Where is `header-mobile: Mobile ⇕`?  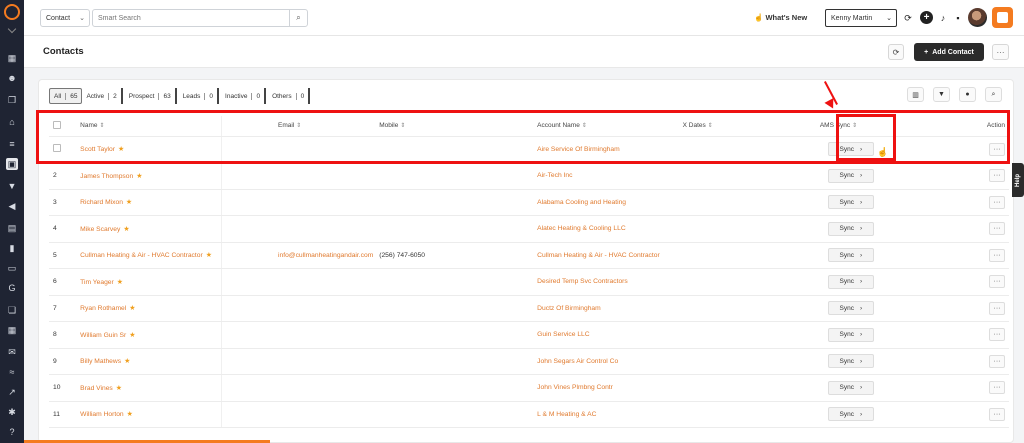 header-mobile: Mobile ⇕ is located at coordinates (458, 126).